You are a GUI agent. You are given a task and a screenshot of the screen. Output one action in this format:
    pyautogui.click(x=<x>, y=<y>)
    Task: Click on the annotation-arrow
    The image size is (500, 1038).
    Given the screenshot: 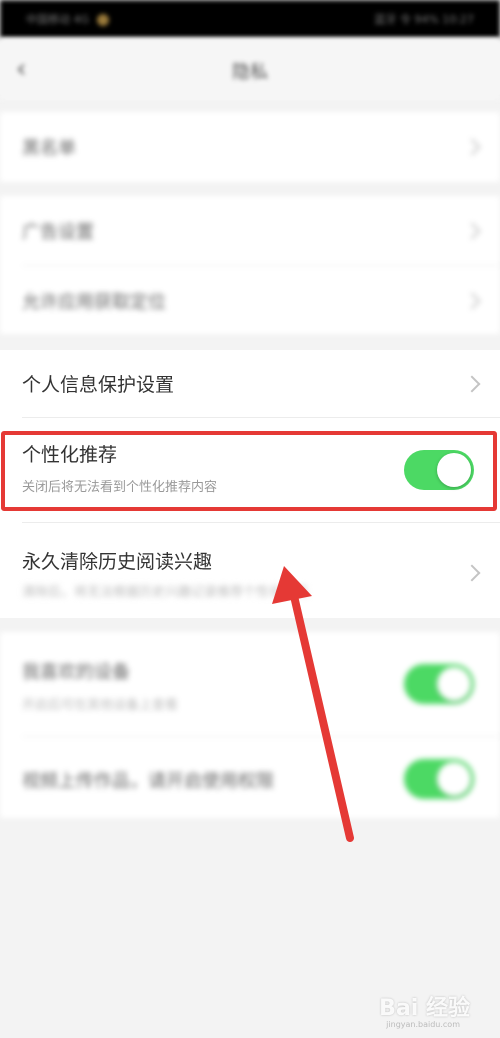 What is the action you would take?
    pyautogui.click(x=313, y=704)
    